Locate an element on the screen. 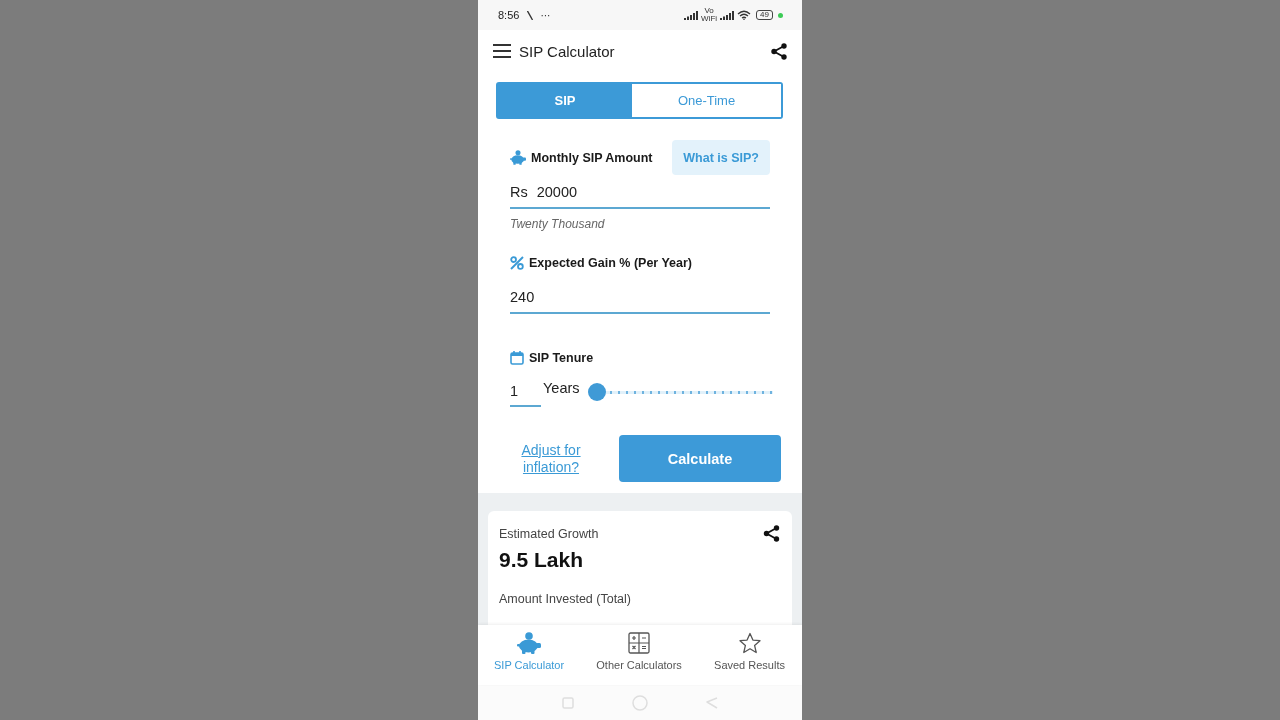 The height and width of the screenshot is (720, 1280). battery-indicator: 49 is located at coordinates (764, 15).